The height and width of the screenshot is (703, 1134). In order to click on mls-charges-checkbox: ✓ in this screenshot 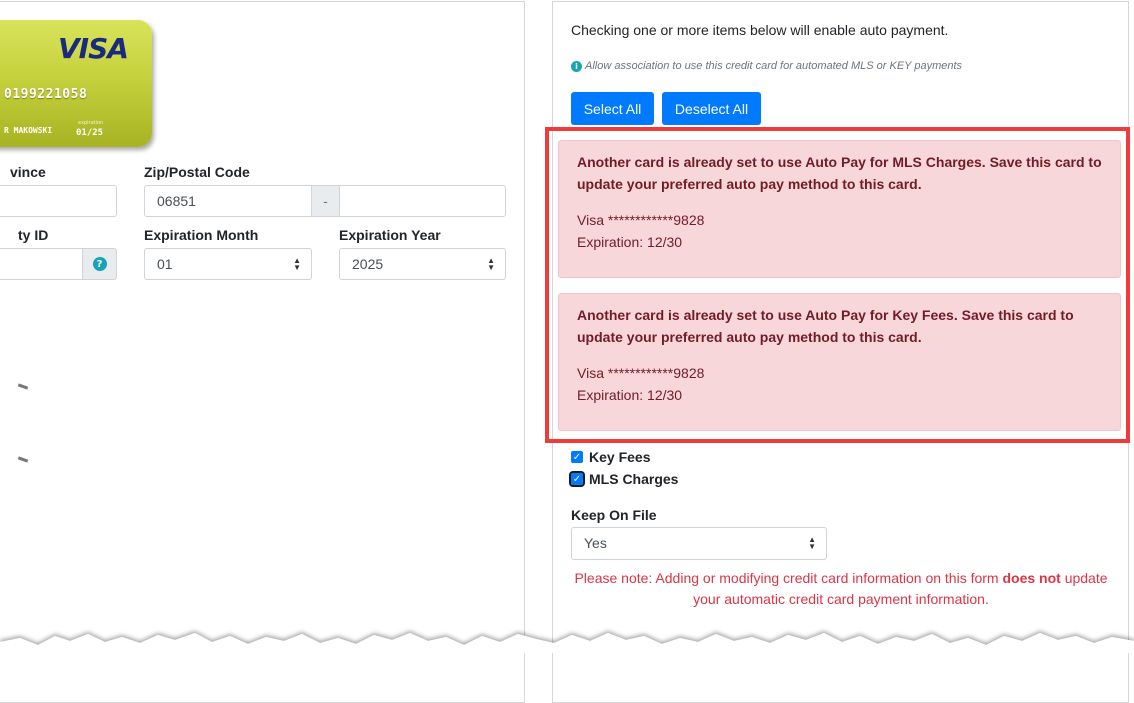, I will do `click(577, 479)`.